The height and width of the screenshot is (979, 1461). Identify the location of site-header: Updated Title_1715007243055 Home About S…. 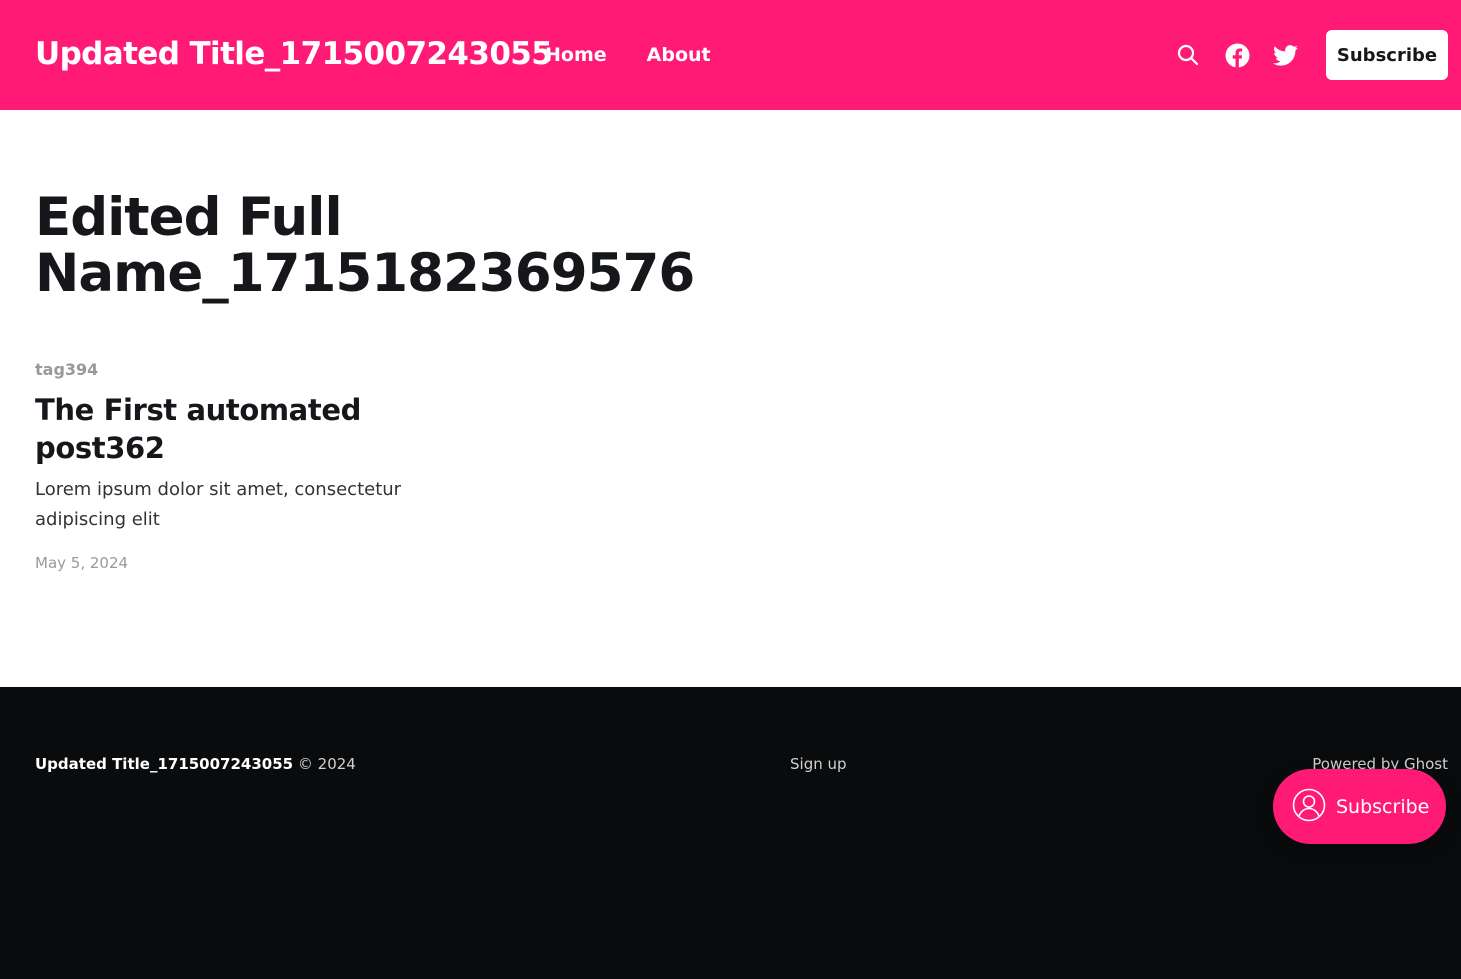
(730, 55).